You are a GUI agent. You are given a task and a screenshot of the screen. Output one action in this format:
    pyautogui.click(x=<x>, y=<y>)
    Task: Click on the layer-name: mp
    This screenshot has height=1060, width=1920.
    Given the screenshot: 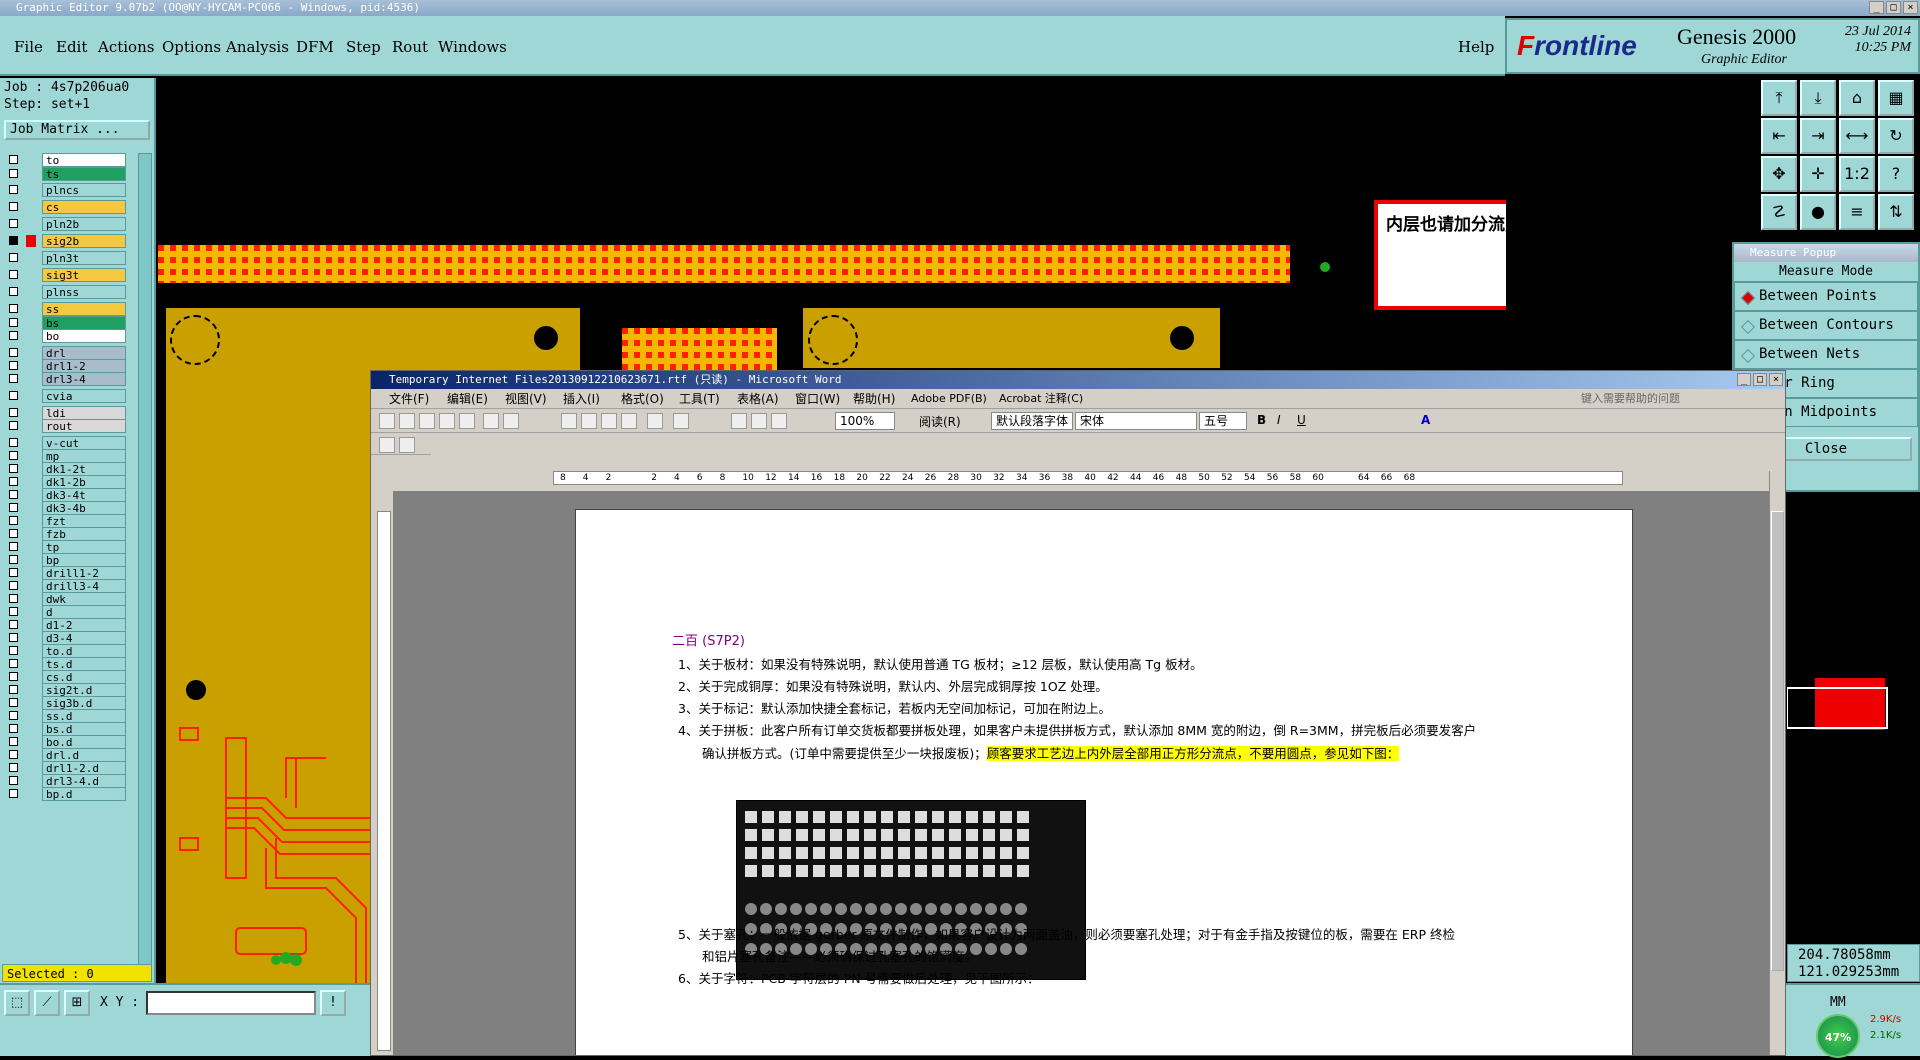 What is the action you would take?
    pyautogui.click(x=84, y=456)
    